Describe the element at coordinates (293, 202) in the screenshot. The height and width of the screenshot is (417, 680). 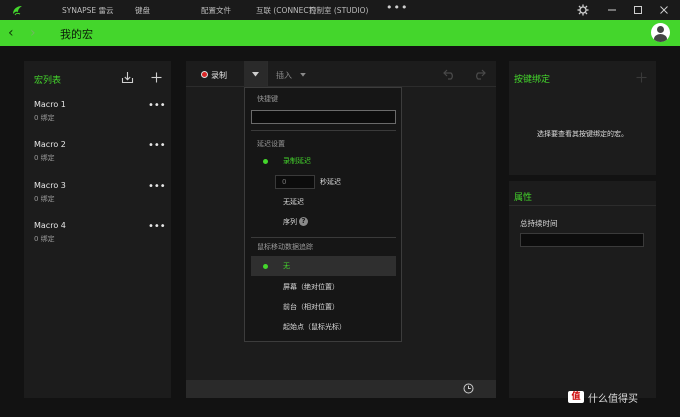
I see `delay-option-label: 无延迟` at that location.